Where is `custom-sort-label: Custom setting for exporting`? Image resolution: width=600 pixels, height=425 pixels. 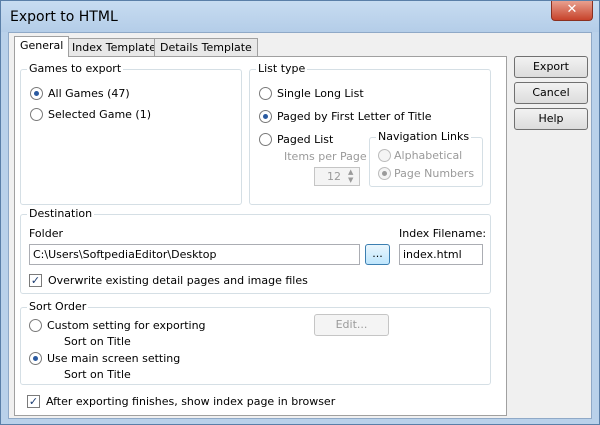 custom-sort-label: Custom setting for exporting is located at coordinates (126, 325).